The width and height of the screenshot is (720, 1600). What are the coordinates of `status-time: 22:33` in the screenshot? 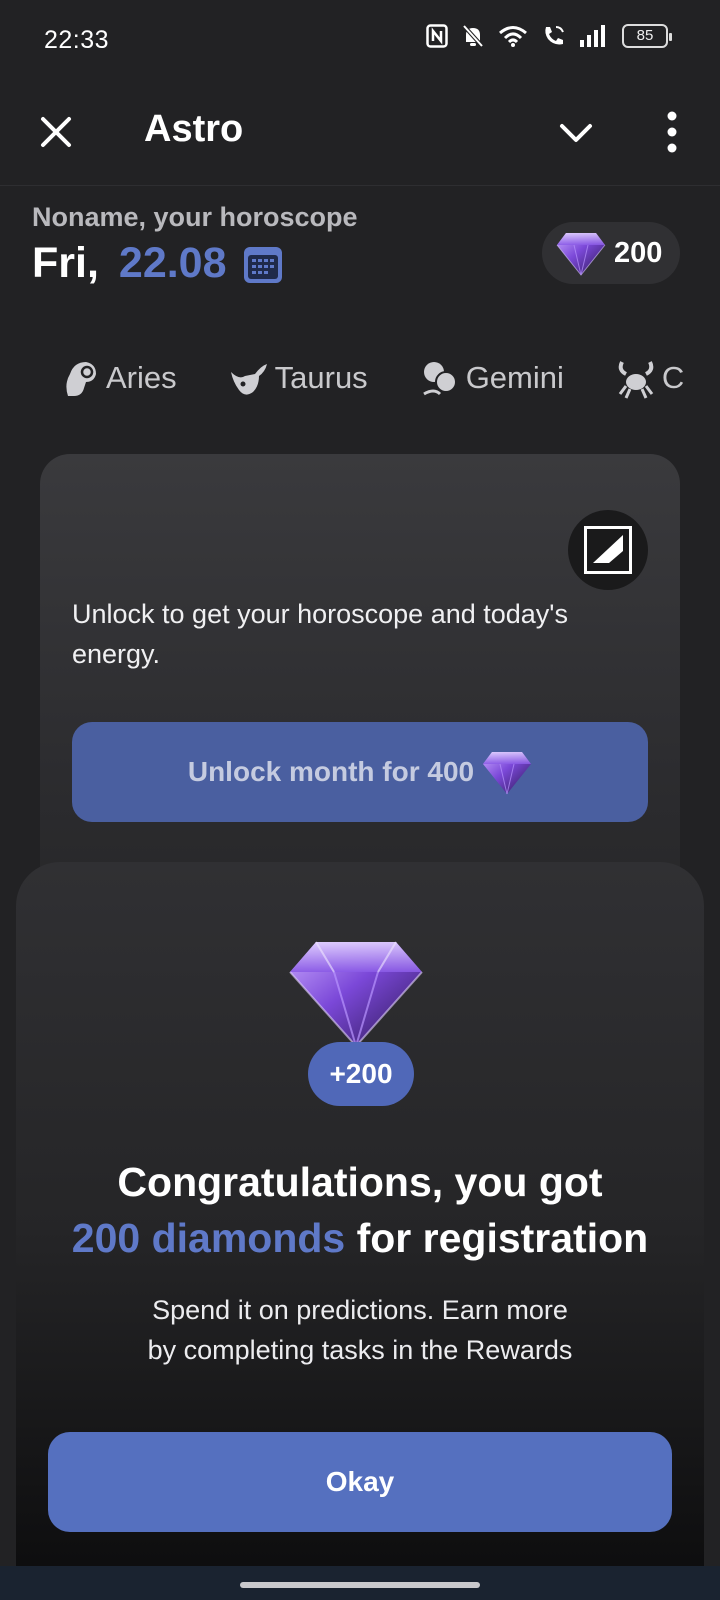 It's located at (77, 40).